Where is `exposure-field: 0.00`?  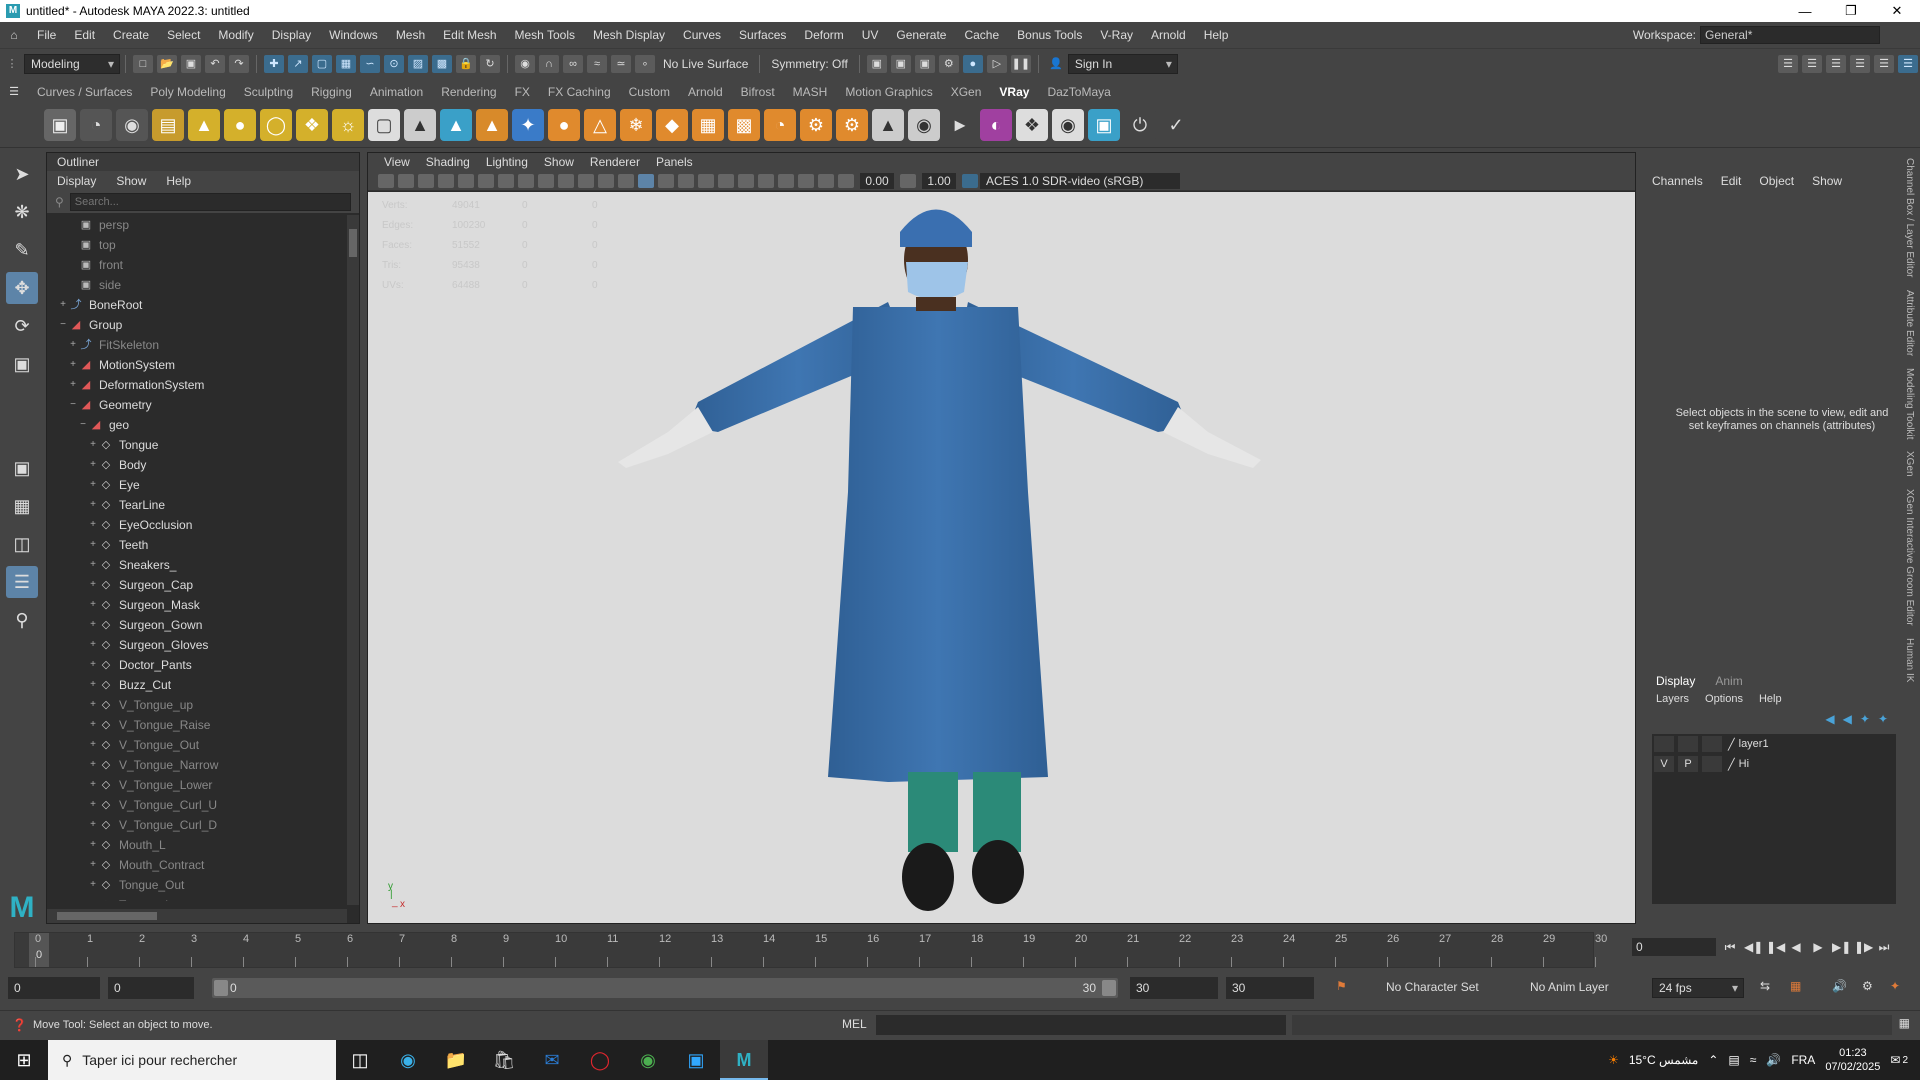
exposure-field: 0.00 is located at coordinates (877, 180).